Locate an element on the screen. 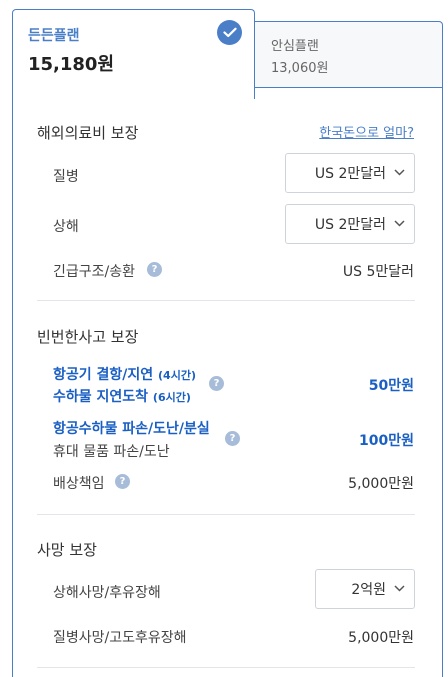 This screenshot has height=677, width=448. illness-coverage-select: US 2만달러 is located at coordinates (350, 173).